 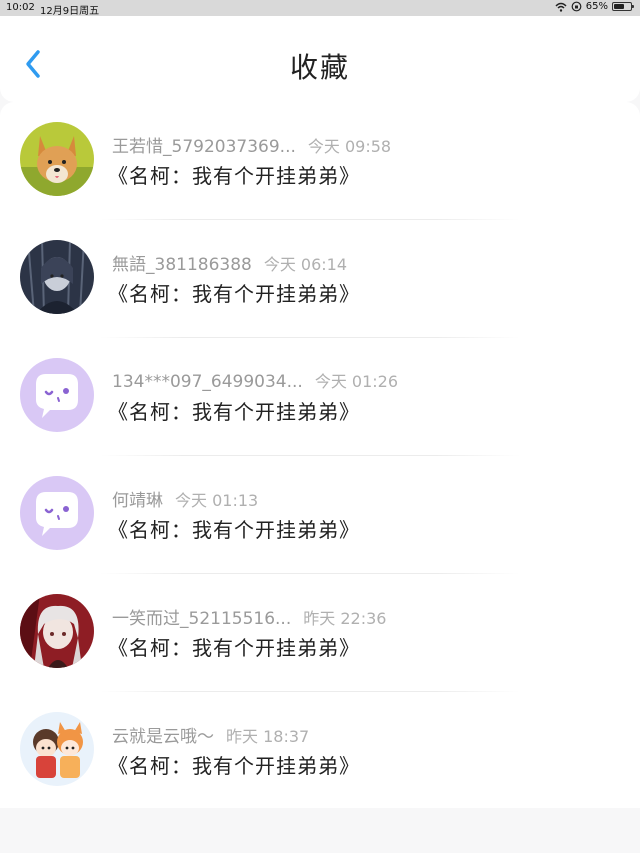 I want to click on battery-percent: 65%, so click(x=596, y=6).